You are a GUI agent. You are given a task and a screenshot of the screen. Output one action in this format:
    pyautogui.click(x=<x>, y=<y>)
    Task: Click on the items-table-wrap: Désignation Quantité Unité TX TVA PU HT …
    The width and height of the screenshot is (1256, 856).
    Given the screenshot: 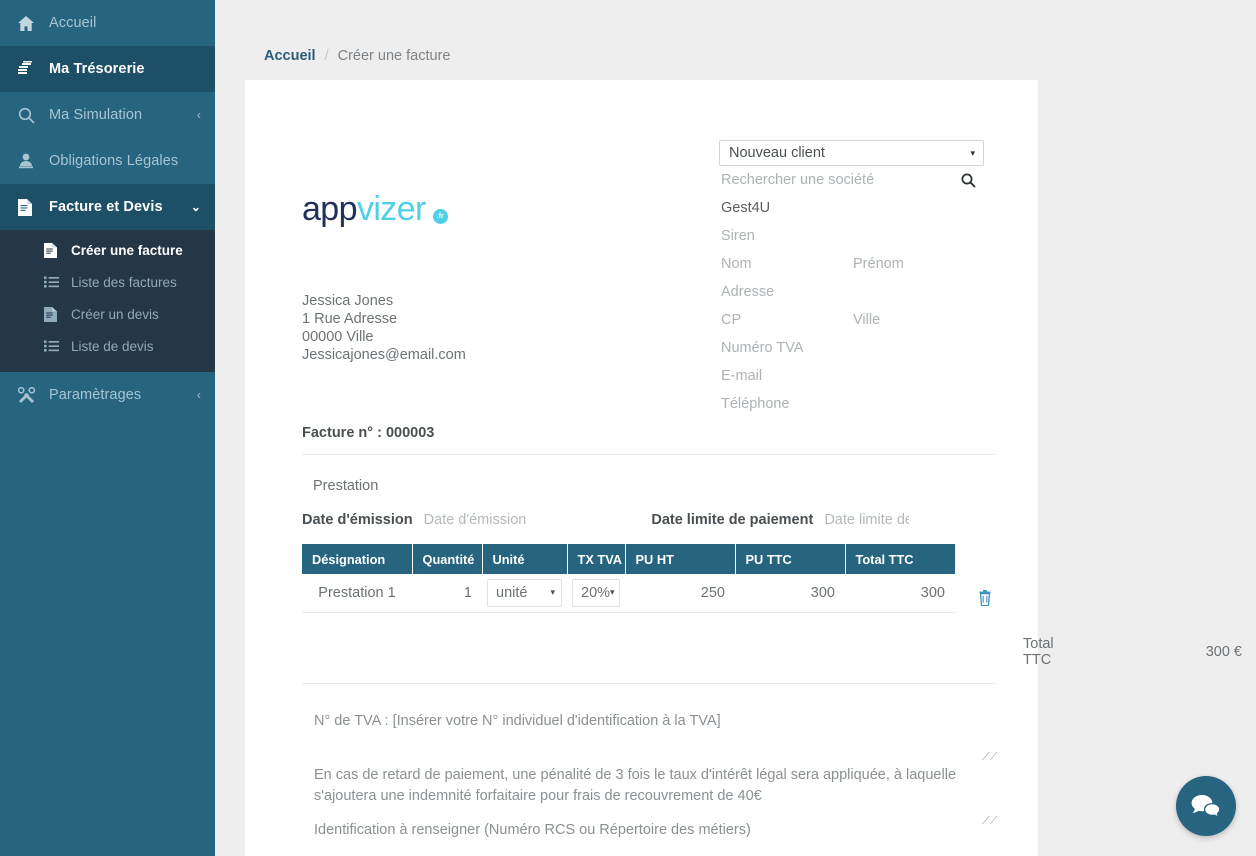 What is the action you would take?
    pyautogui.click(x=648, y=578)
    